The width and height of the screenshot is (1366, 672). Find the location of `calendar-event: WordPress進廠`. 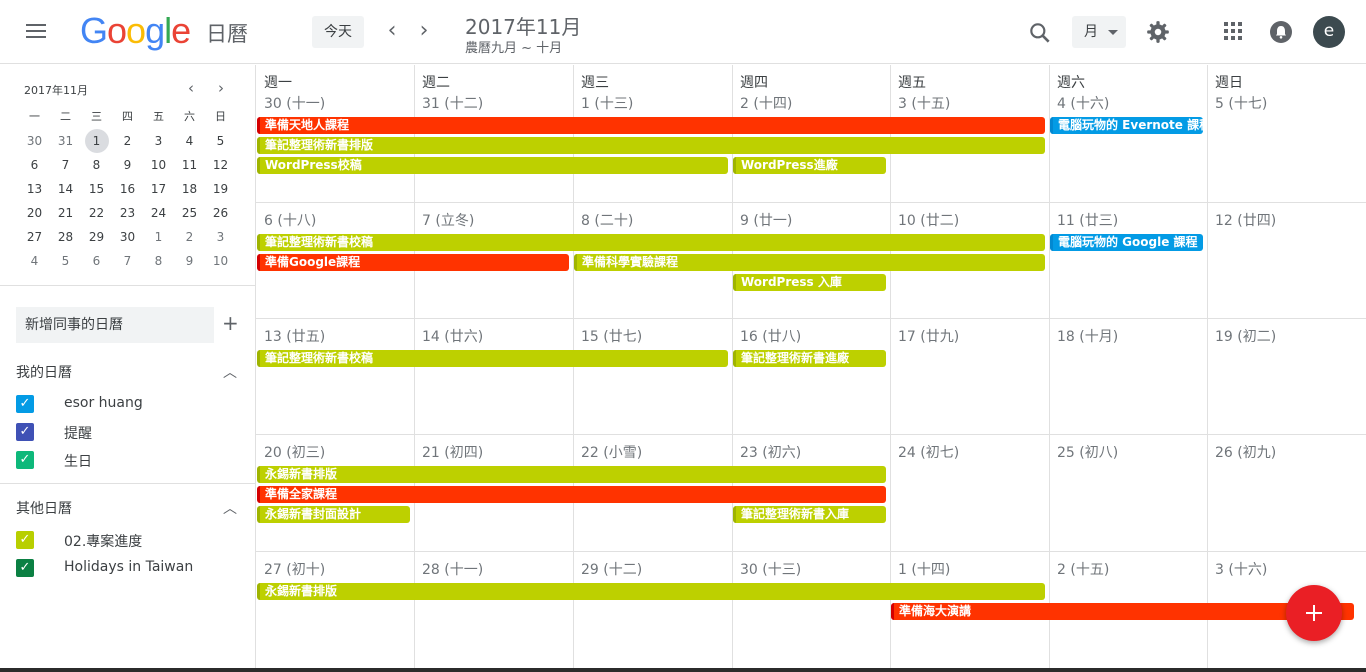

calendar-event: WordPress進廠 is located at coordinates (809, 165).